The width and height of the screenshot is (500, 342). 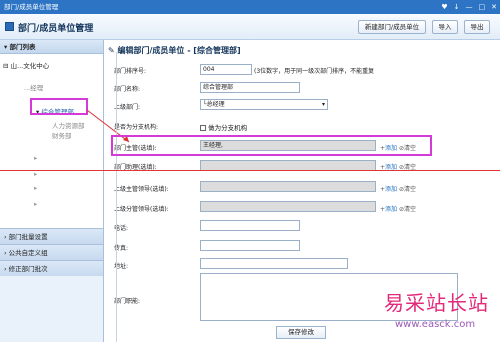 I want to click on director-label: 上级主管领导(选填):, so click(x=141, y=189).